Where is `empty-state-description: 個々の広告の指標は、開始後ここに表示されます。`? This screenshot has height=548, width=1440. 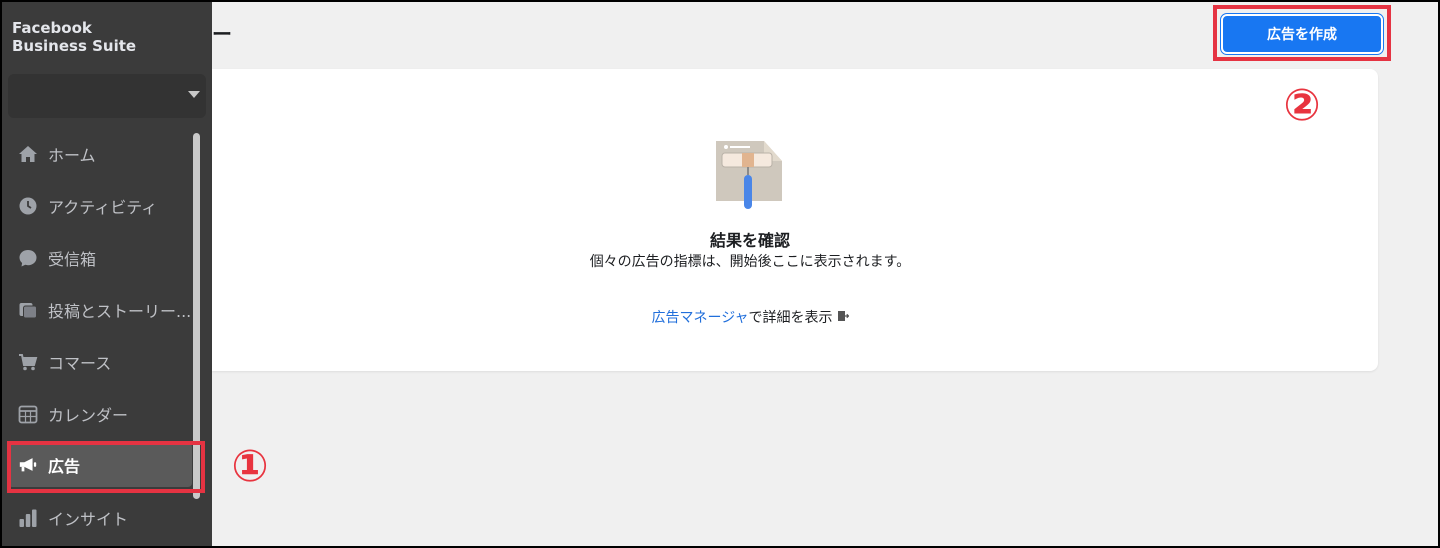
empty-state-description: 個々の広告の指標は、開始後ここに表示されます。 is located at coordinates (750, 262).